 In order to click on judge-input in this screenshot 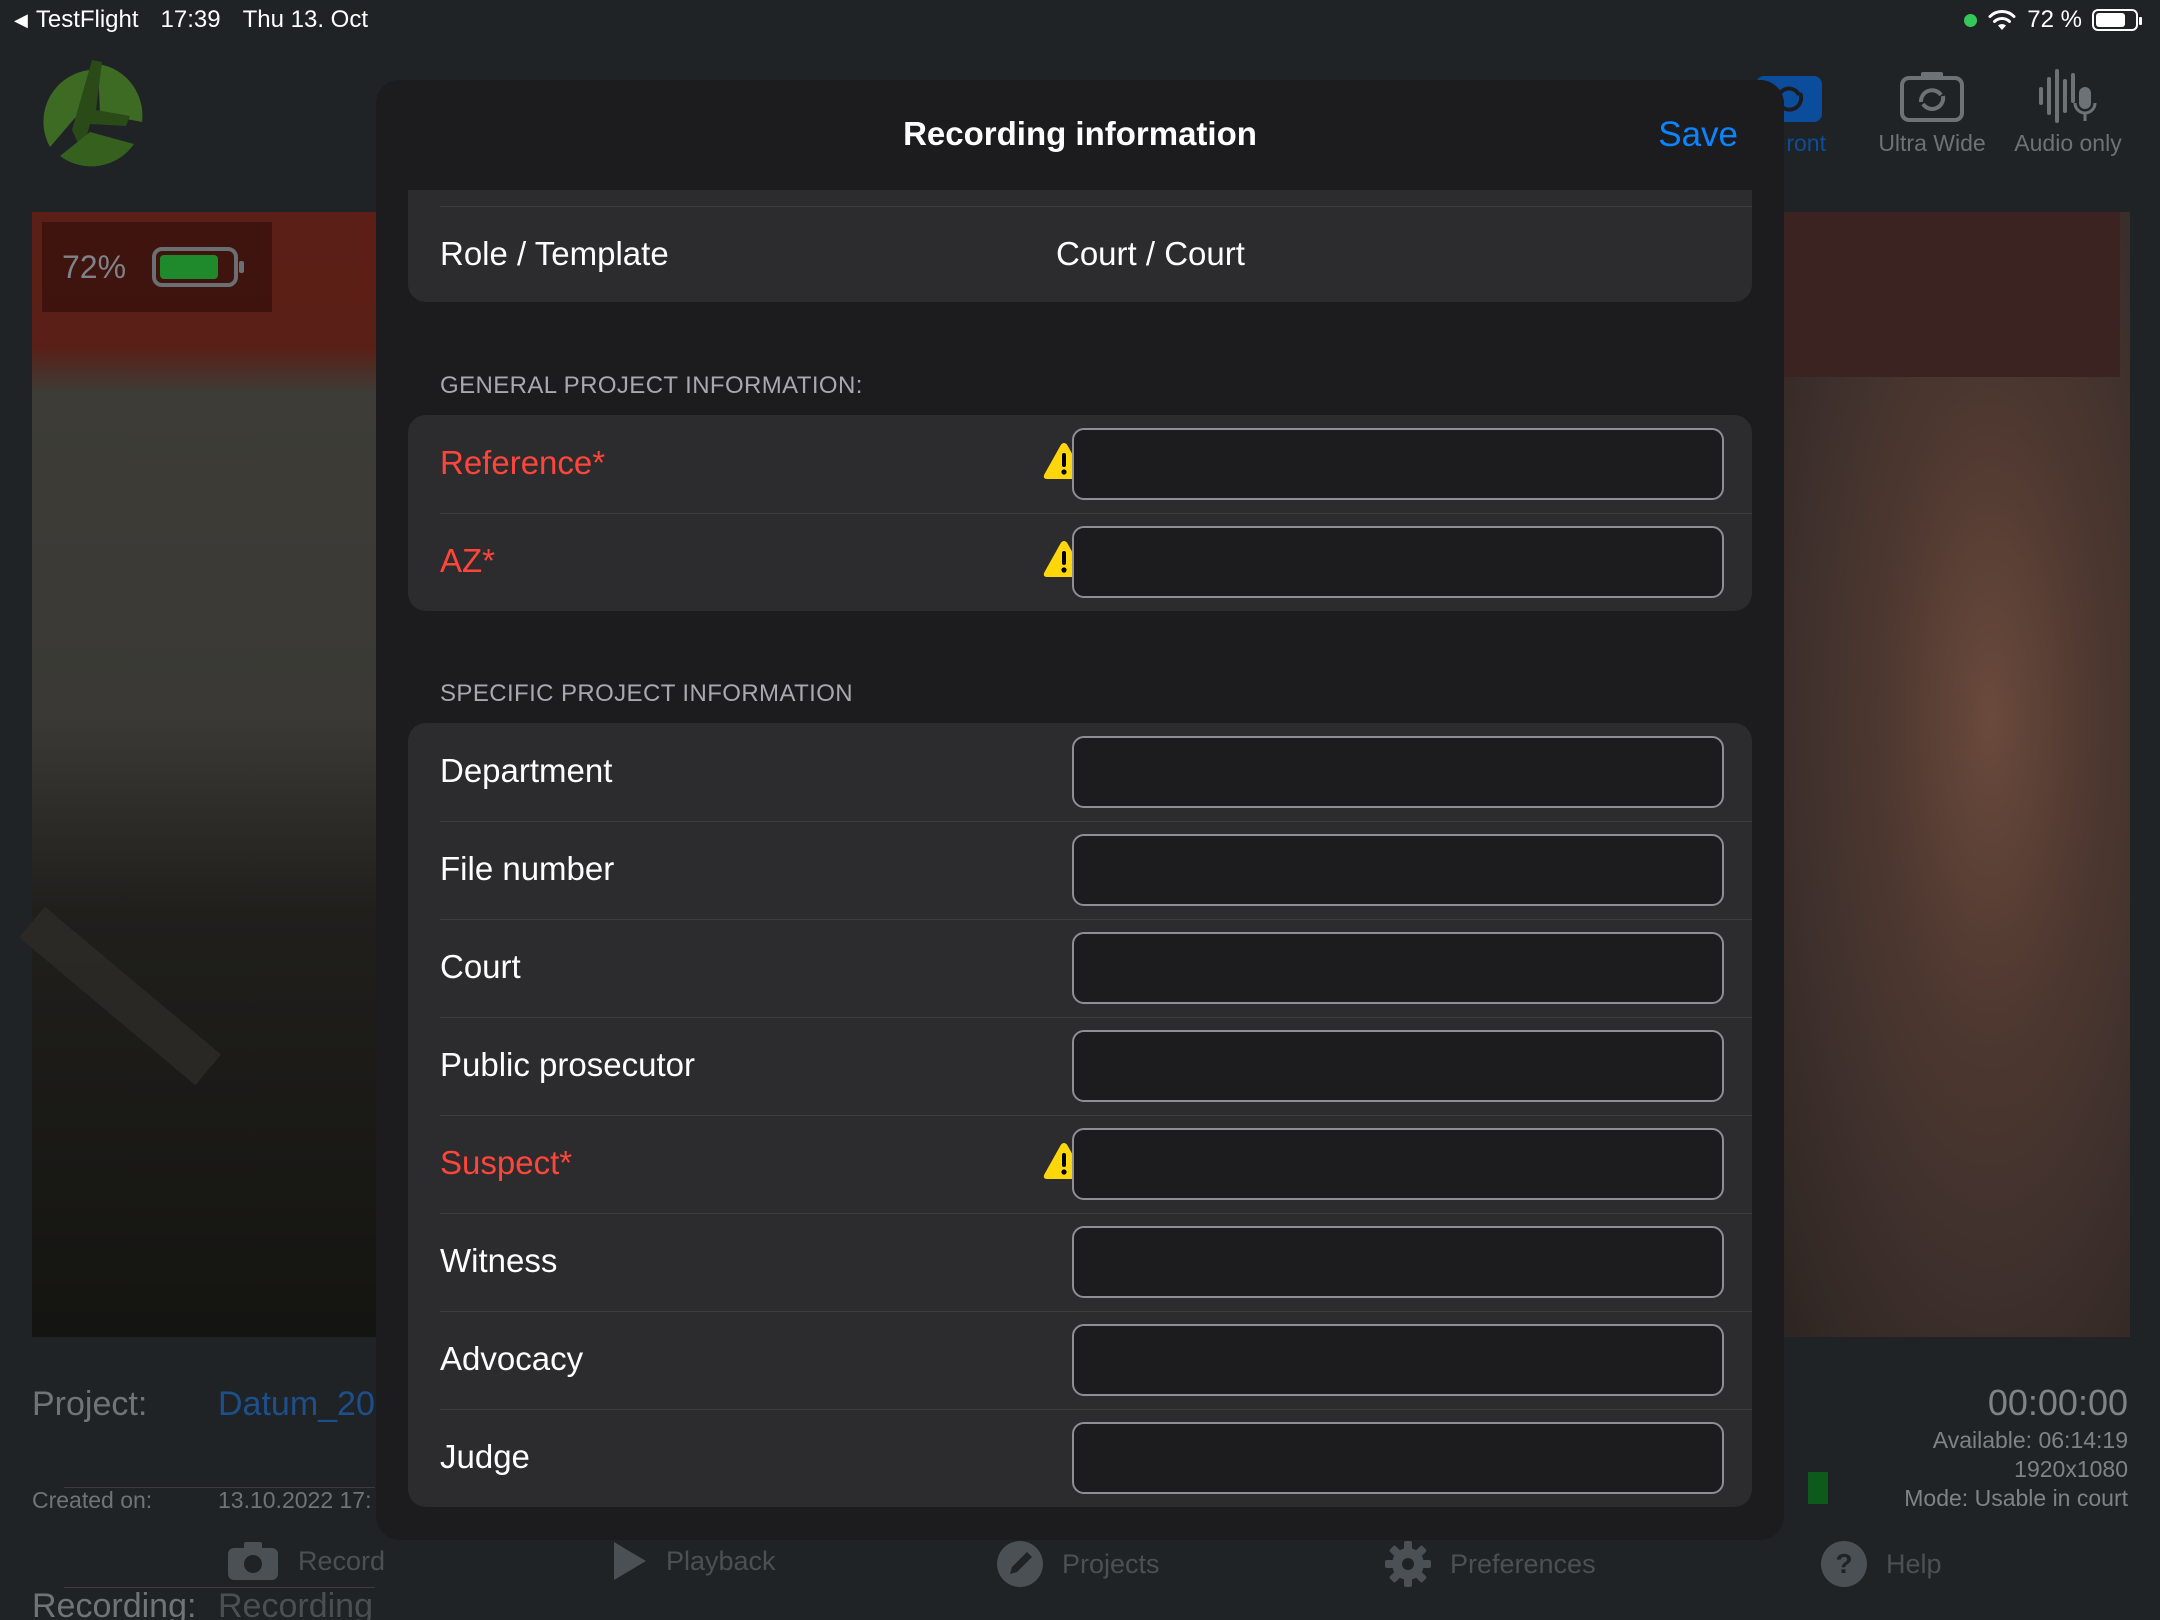, I will do `click(1398, 1458)`.